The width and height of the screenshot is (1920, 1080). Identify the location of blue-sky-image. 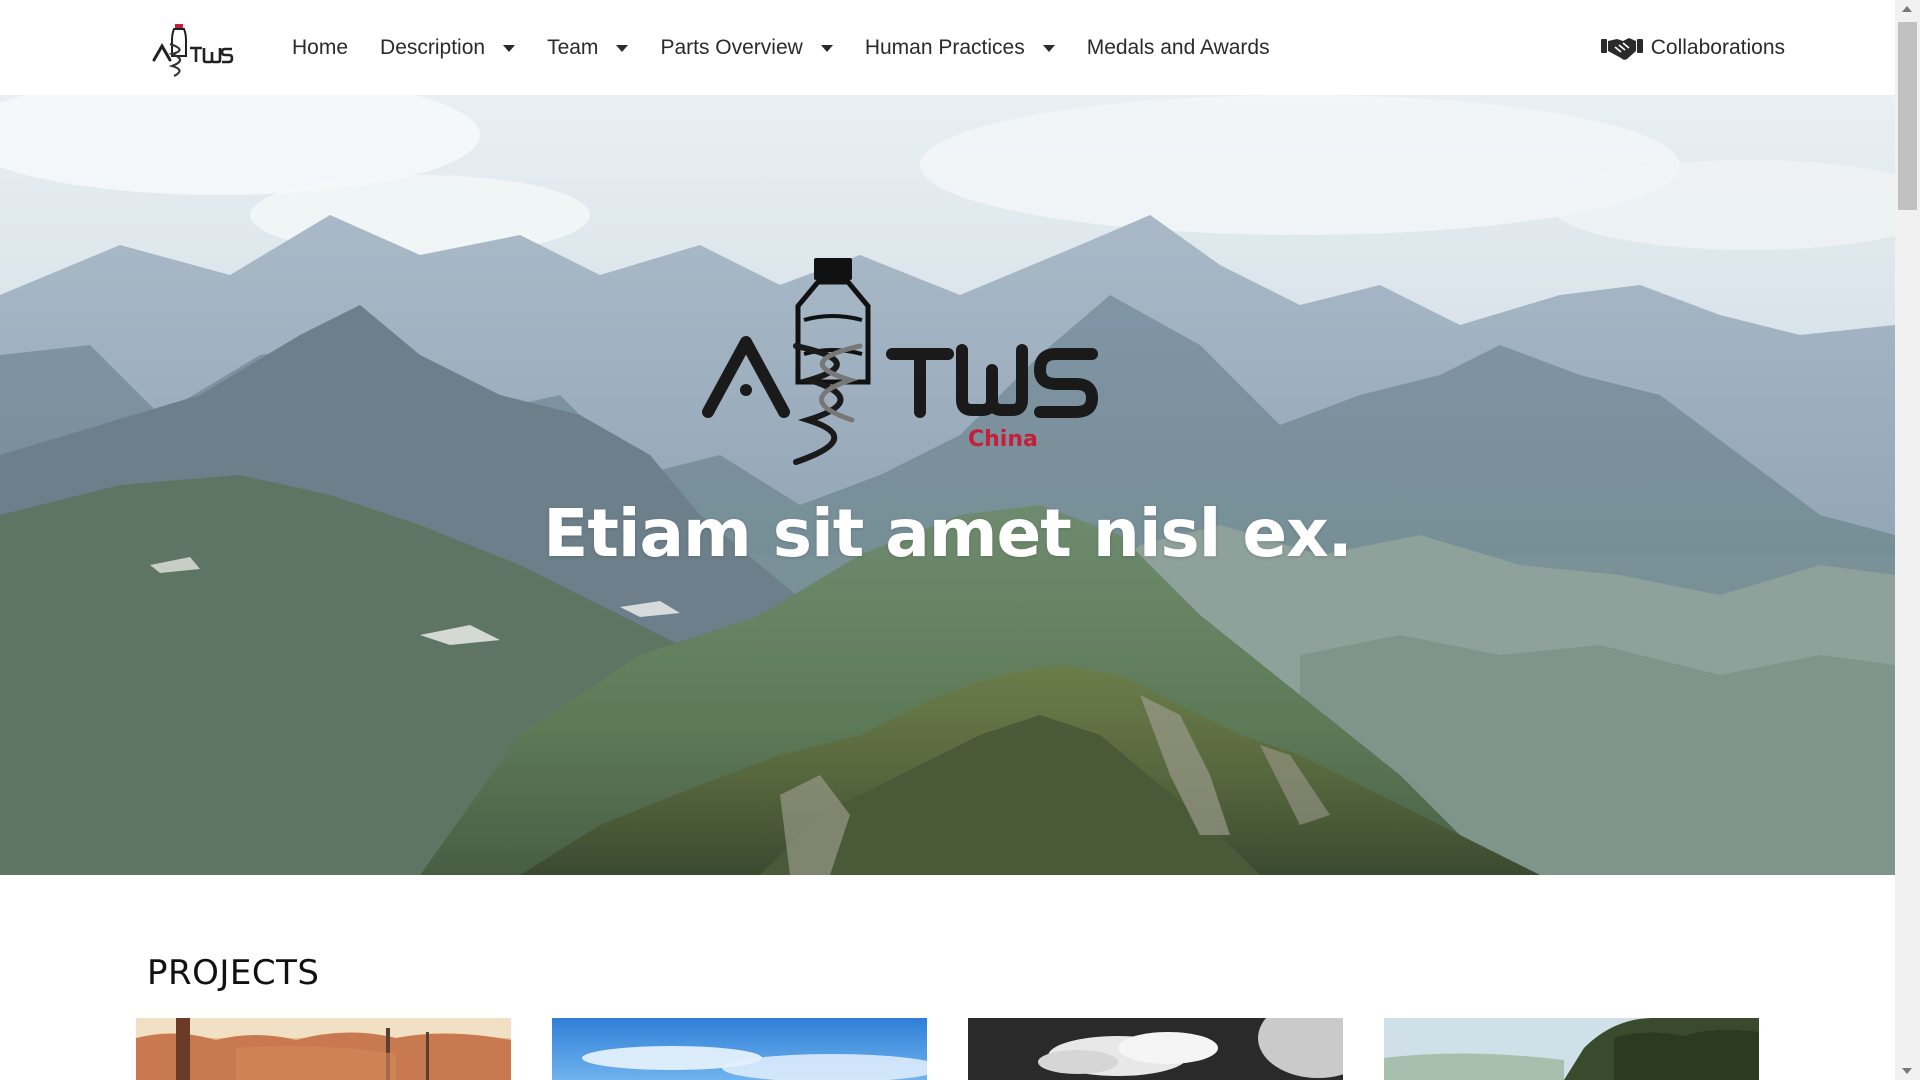
(739, 1049).